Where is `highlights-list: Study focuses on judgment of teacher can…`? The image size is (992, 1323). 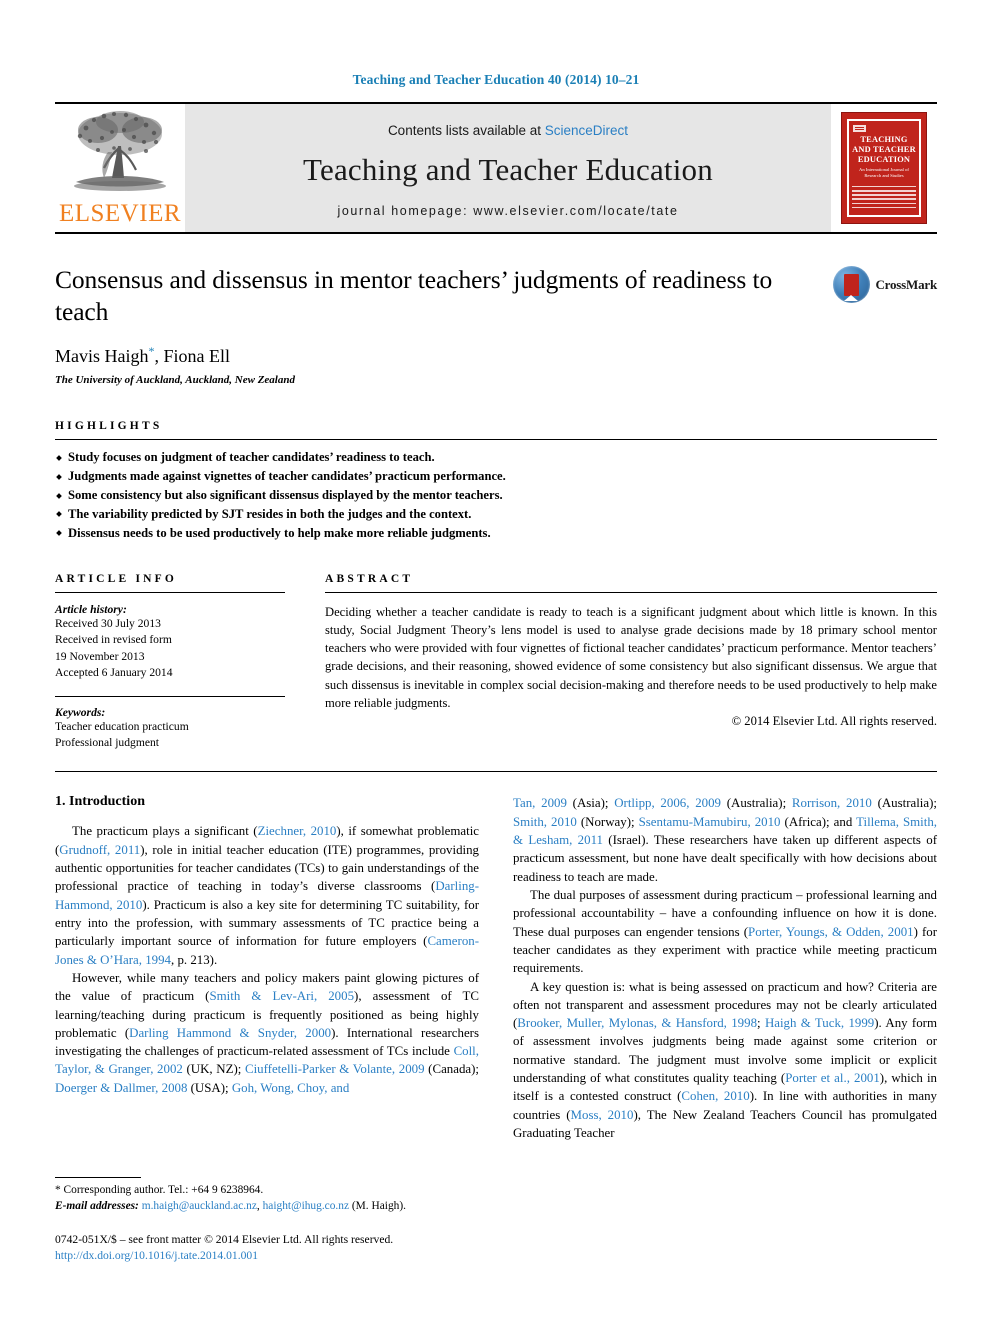
highlights-list: Study focuses on judgment of teacher can… is located at coordinates (496, 495).